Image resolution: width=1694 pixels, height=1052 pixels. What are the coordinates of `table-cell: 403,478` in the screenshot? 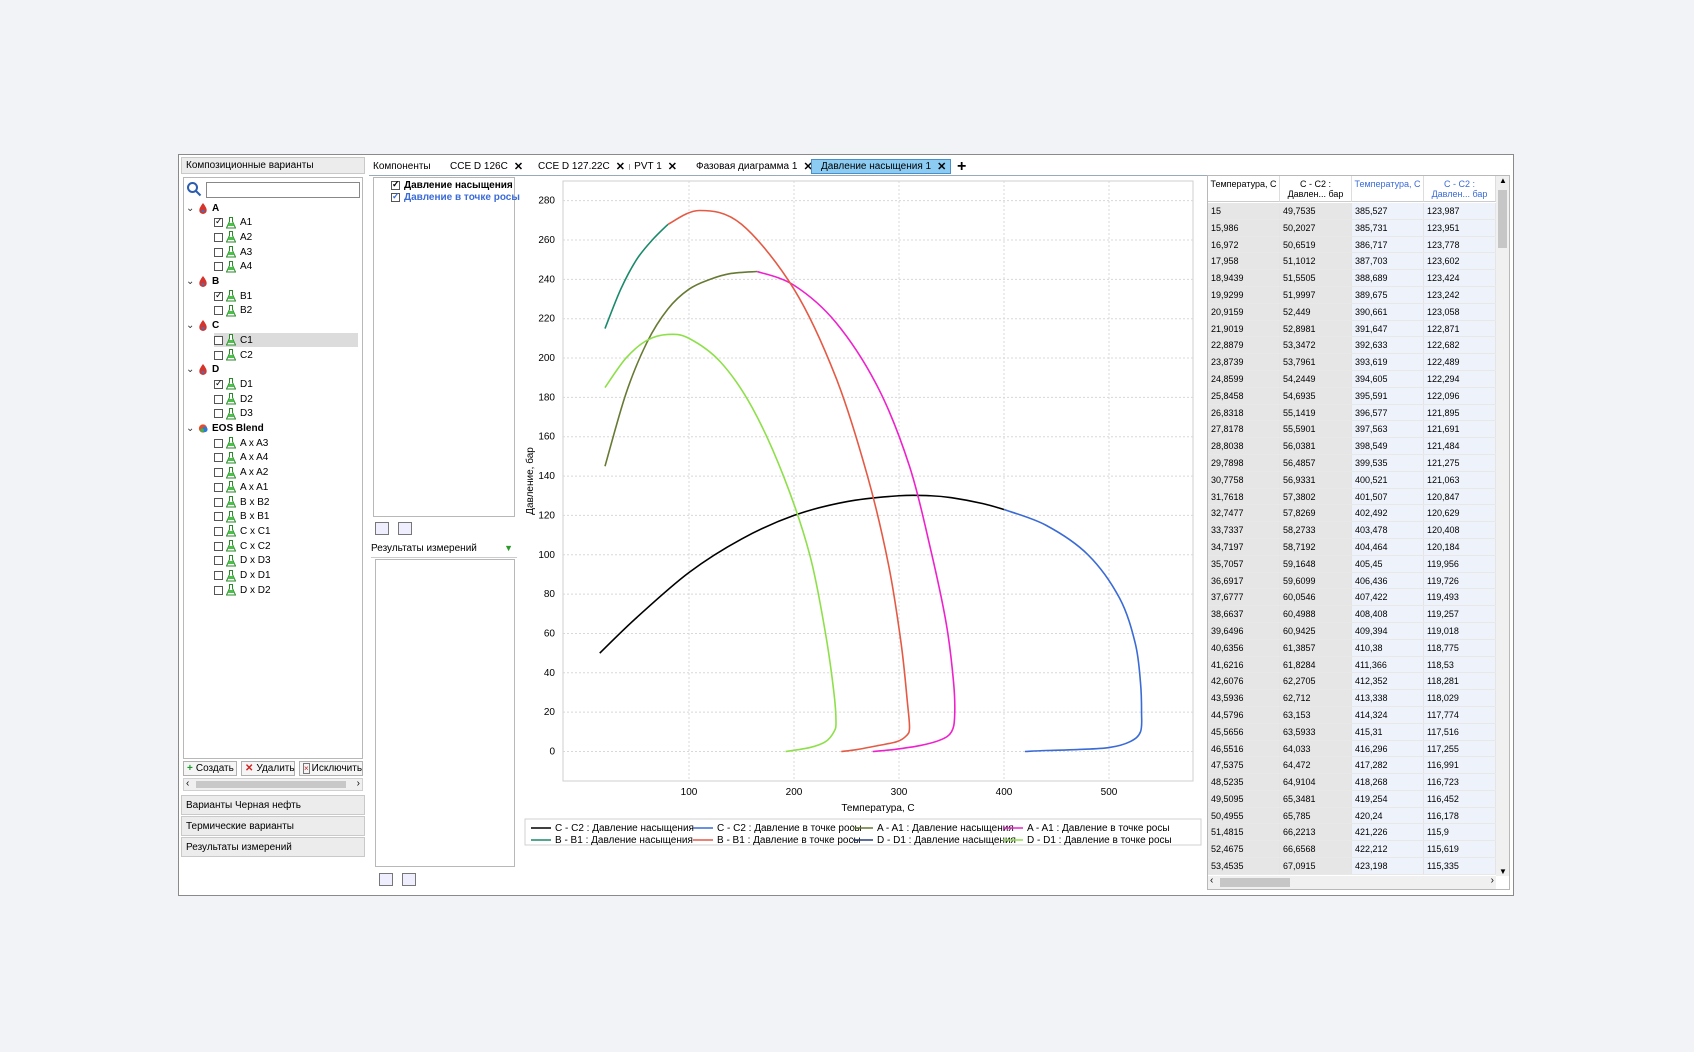 It's located at (1388, 530).